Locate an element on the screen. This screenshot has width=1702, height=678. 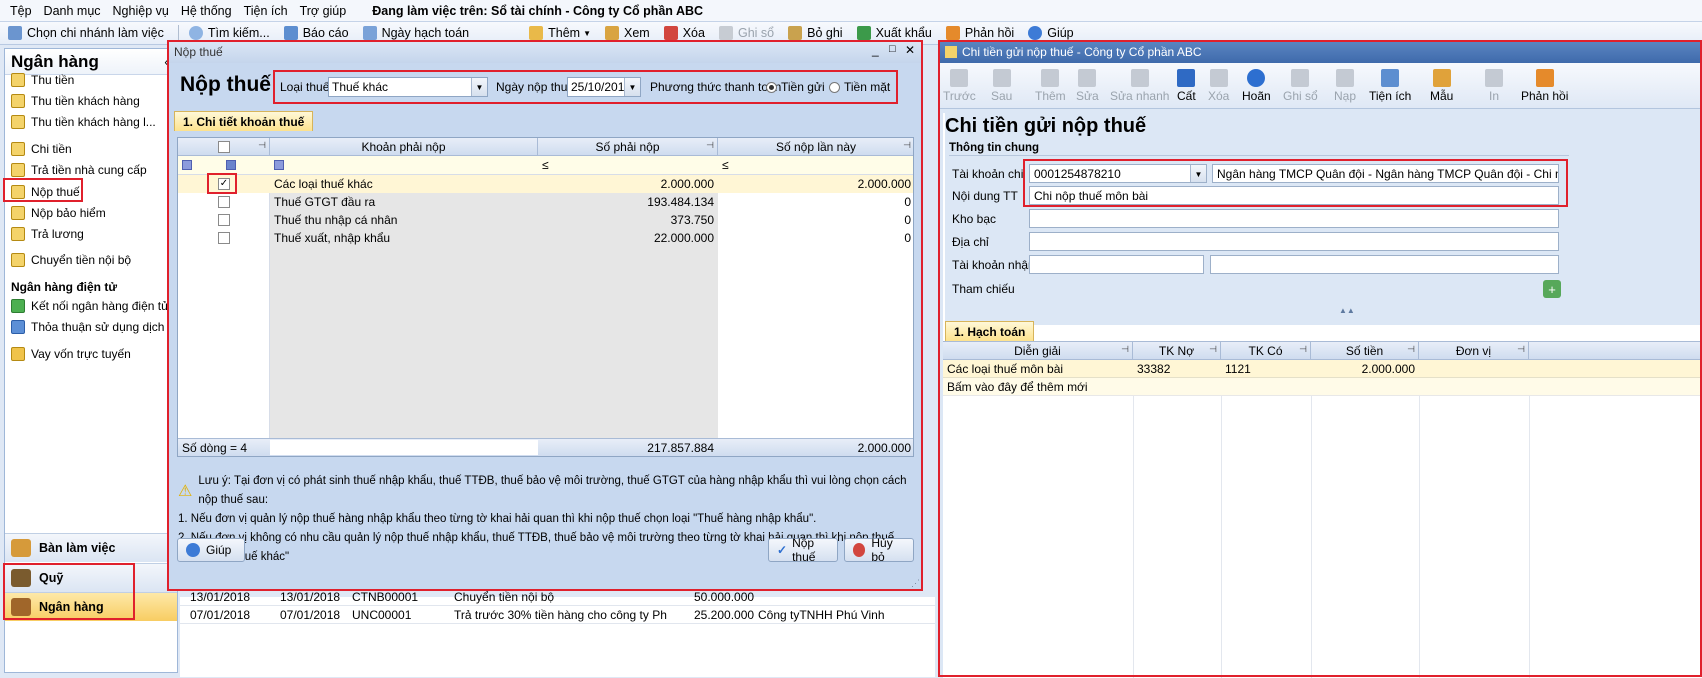
collapse-up-icon: ▲▲ is located at coordinates (1347, 310).